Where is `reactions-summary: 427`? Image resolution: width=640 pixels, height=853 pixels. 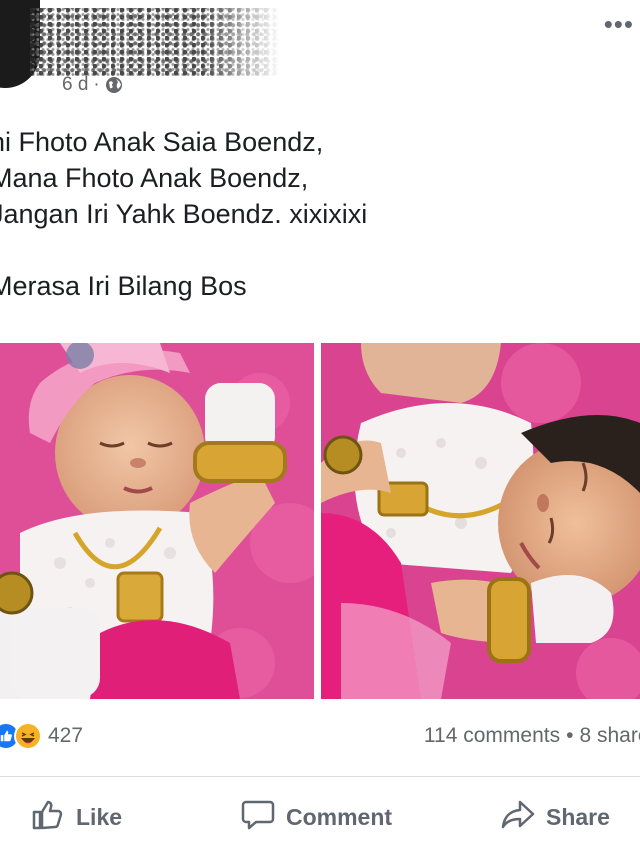 reactions-summary: 427 is located at coordinates (41, 736).